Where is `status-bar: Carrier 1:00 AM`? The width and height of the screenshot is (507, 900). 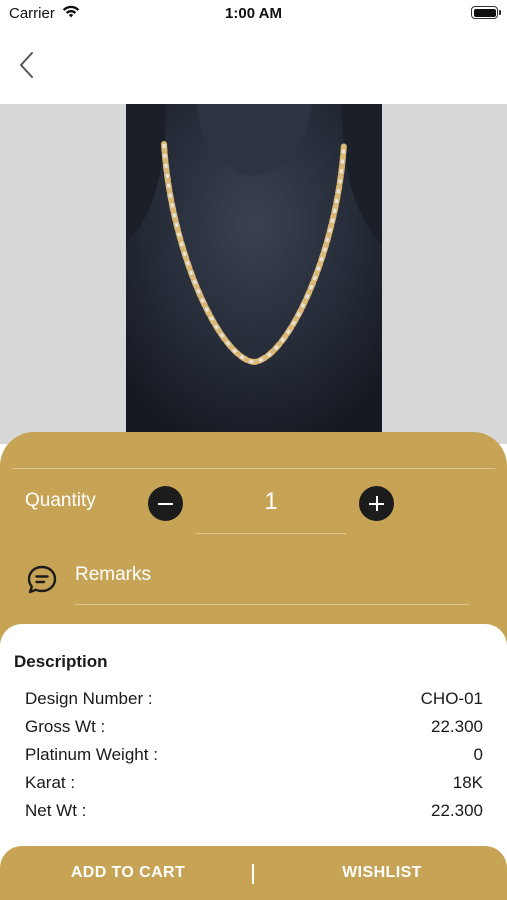 status-bar: Carrier 1:00 AM is located at coordinates (253, 14).